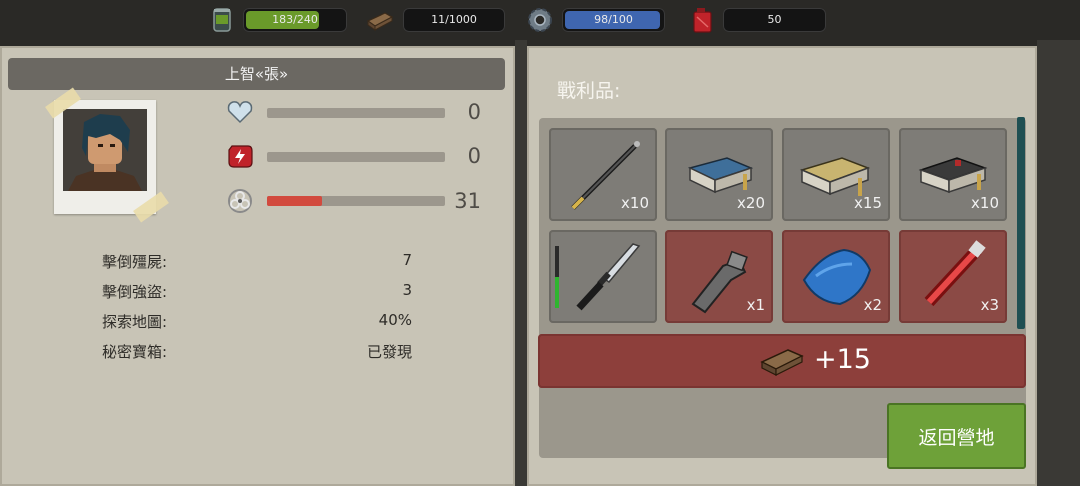  I want to click on loot-title: 戰利品:, so click(589, 91).